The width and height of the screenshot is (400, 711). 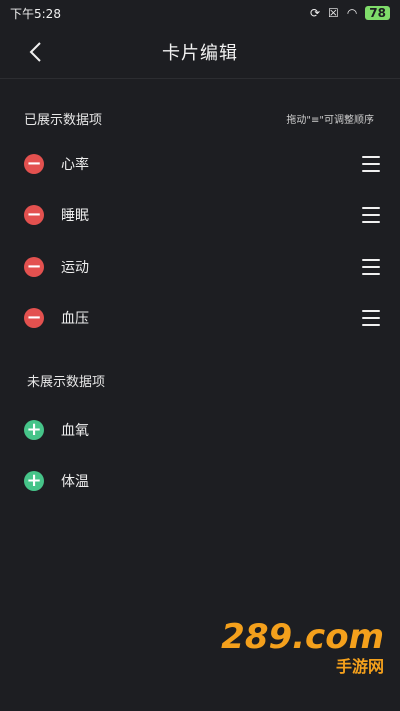 I want to click on item-label: 血压, so click(x=75, y=319).